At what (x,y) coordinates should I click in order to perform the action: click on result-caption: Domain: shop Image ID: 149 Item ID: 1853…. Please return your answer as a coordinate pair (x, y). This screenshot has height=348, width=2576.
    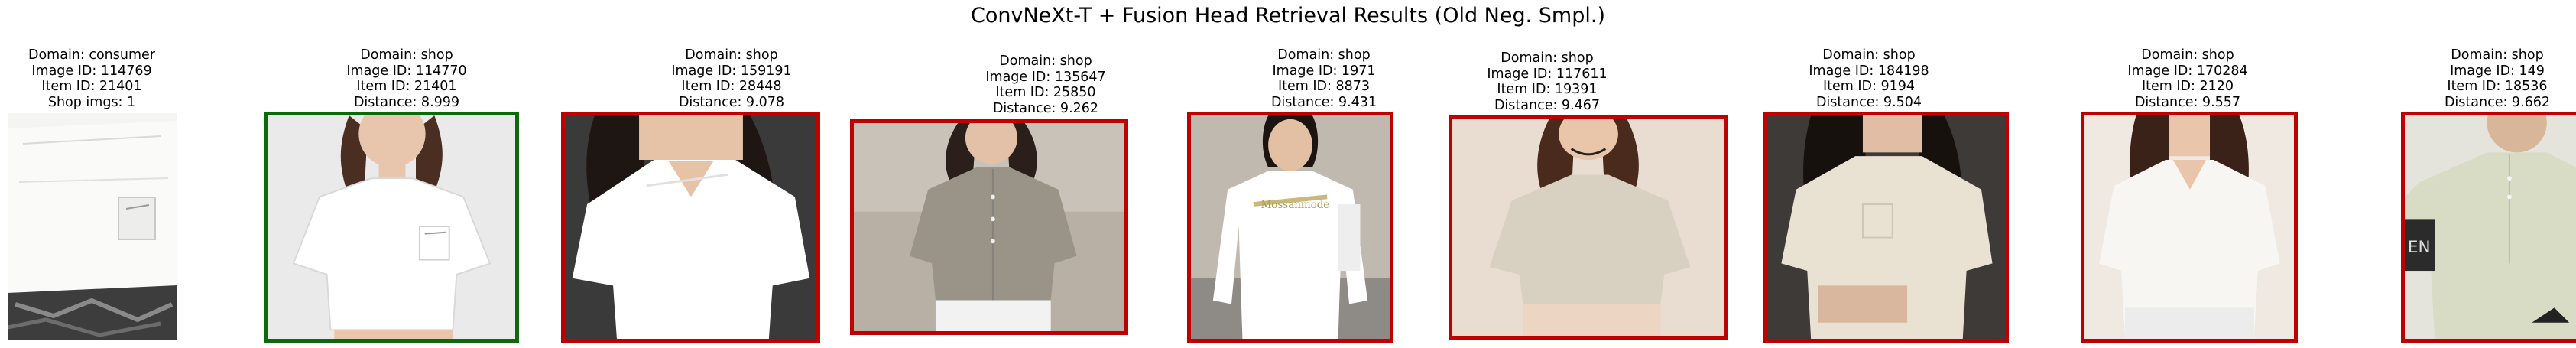
    Looking at the image, I should click on (2460, 78).